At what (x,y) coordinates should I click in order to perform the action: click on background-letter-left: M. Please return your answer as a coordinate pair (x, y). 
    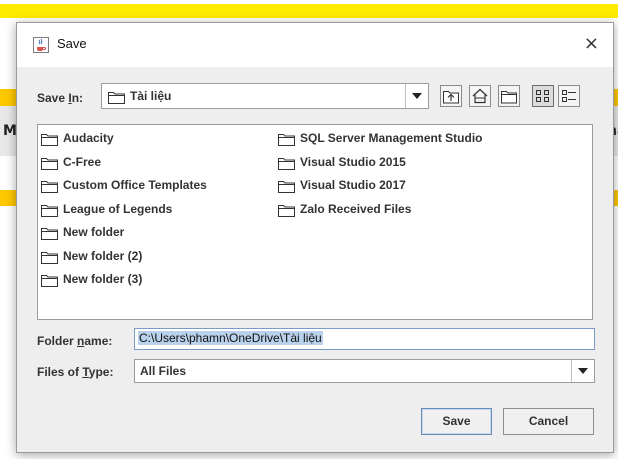
    Looking at the image, I should click on (10, 131).